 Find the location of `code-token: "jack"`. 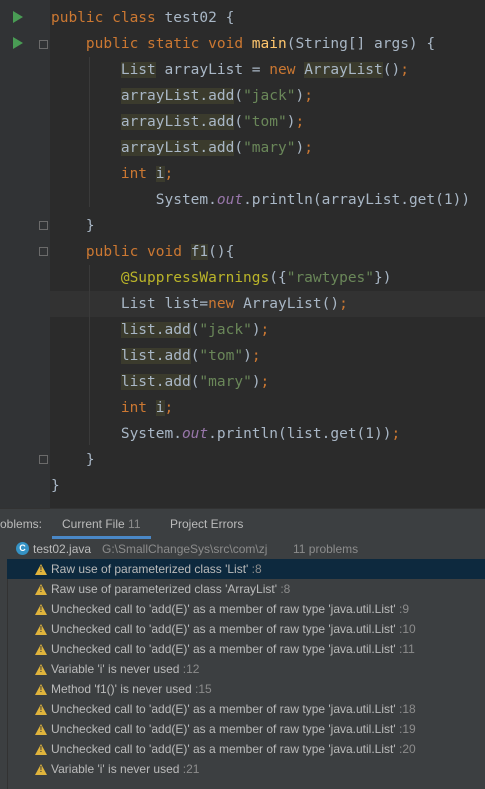

code-token: "jack" is located at coordinates (225, 330).